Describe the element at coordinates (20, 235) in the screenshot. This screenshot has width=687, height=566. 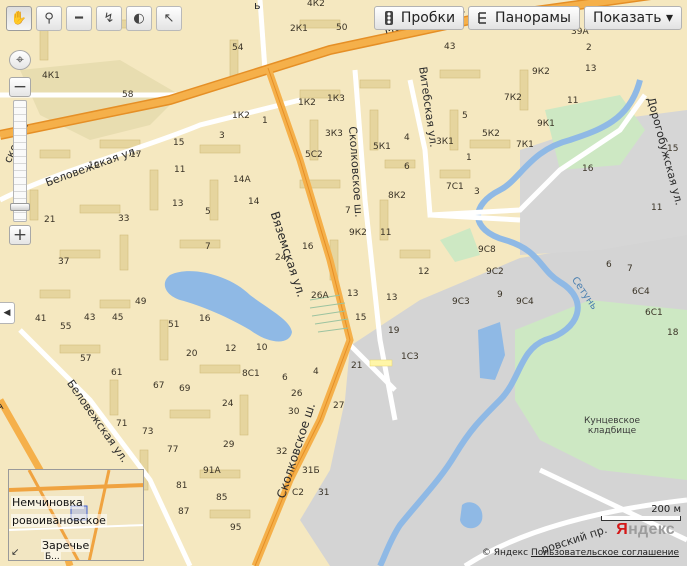
I see `zoom-in-button: +` at that location.